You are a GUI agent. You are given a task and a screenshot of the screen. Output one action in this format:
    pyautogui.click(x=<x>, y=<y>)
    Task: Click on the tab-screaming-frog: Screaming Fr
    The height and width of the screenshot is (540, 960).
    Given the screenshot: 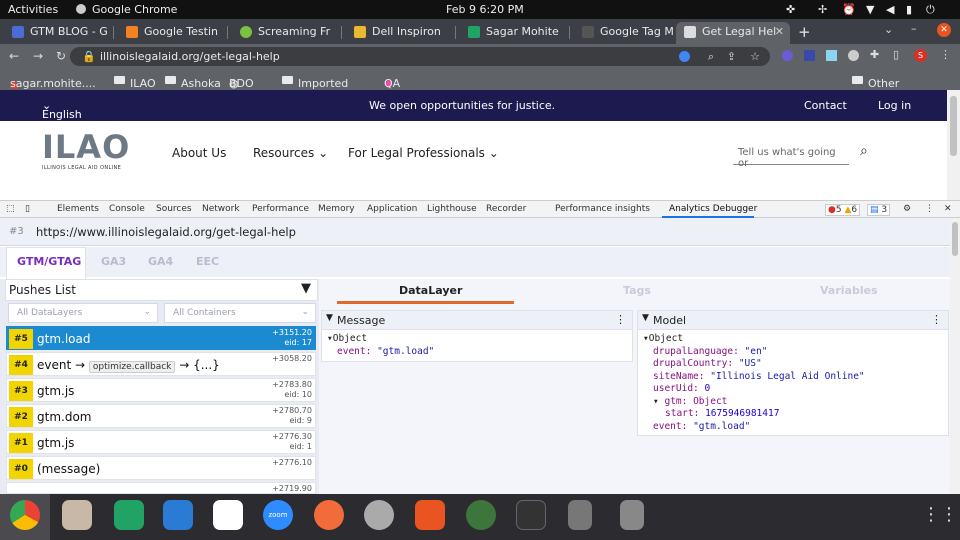 What is the action you would take?
    pyautogui.click(x=285, y=33)
    